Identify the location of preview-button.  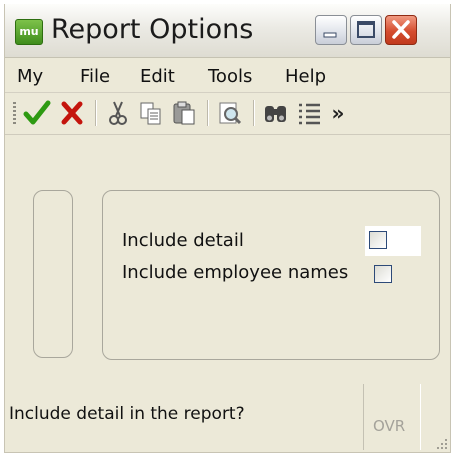
(230, 113).